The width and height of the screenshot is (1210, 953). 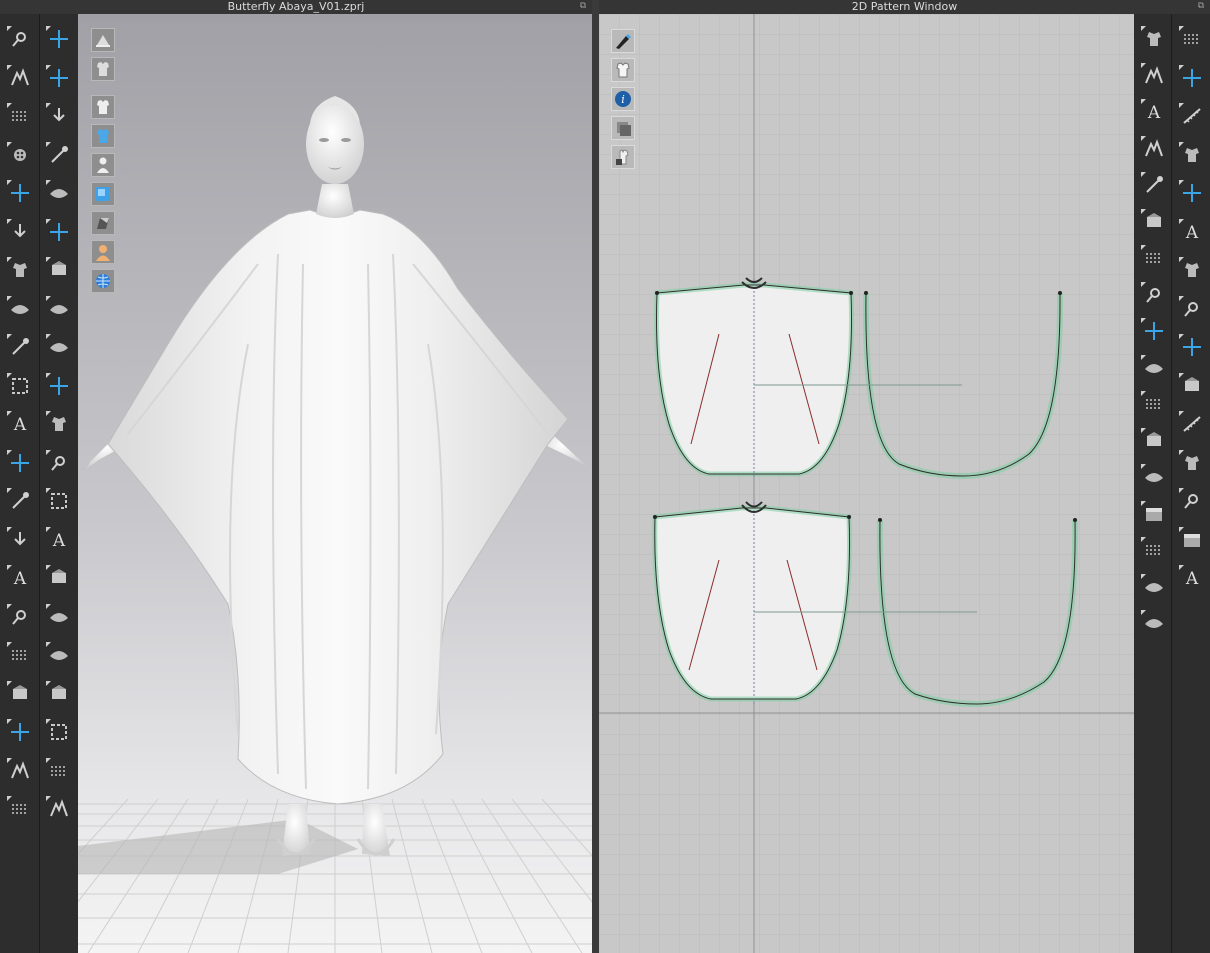 I want to click on pattern-curve-icon, so click(x=59, y=231).